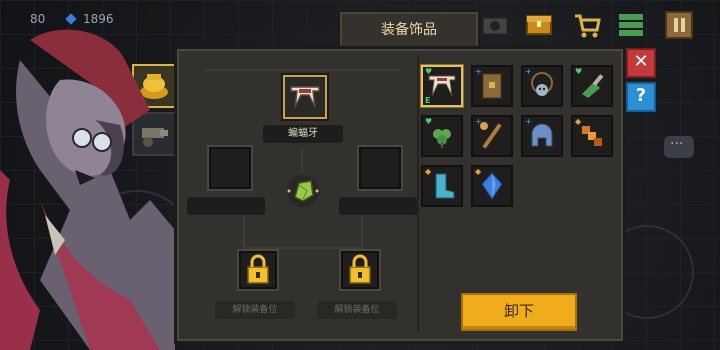 The width and height of the screenshot is (720, 350). Describe the element at coordinates (587, 25) in the screenshot. I see `shop-cart-icon` at that location.